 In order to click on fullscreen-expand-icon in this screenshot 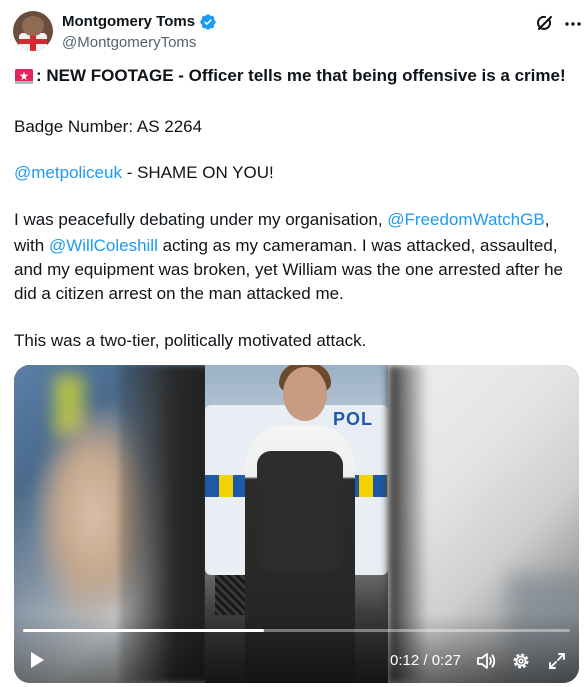, I will do `click(557, 661)`.